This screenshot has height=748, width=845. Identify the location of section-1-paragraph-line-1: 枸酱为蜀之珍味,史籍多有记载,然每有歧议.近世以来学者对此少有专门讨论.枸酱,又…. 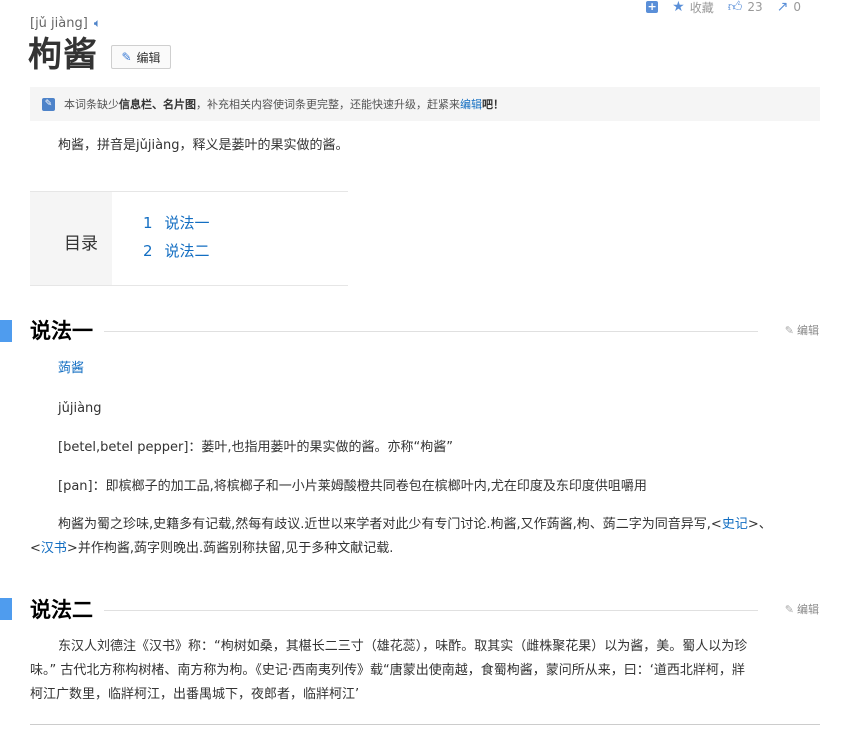
(438, 525).